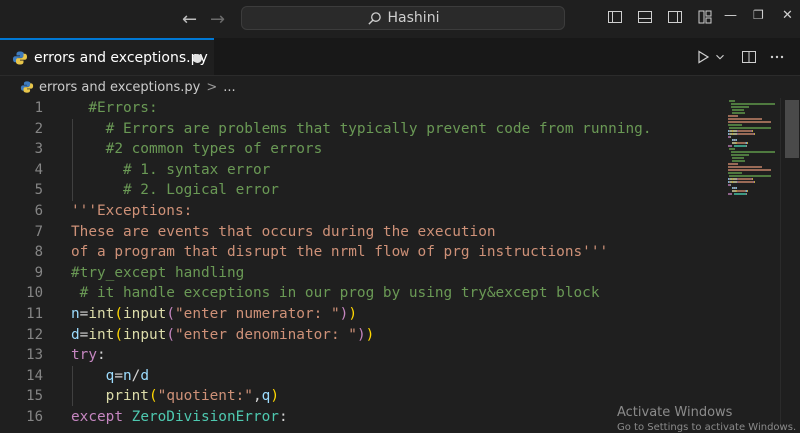 The height and width of the screenshot is (433, 800). I want to click on chevron-down-icon, so click(720, 57).